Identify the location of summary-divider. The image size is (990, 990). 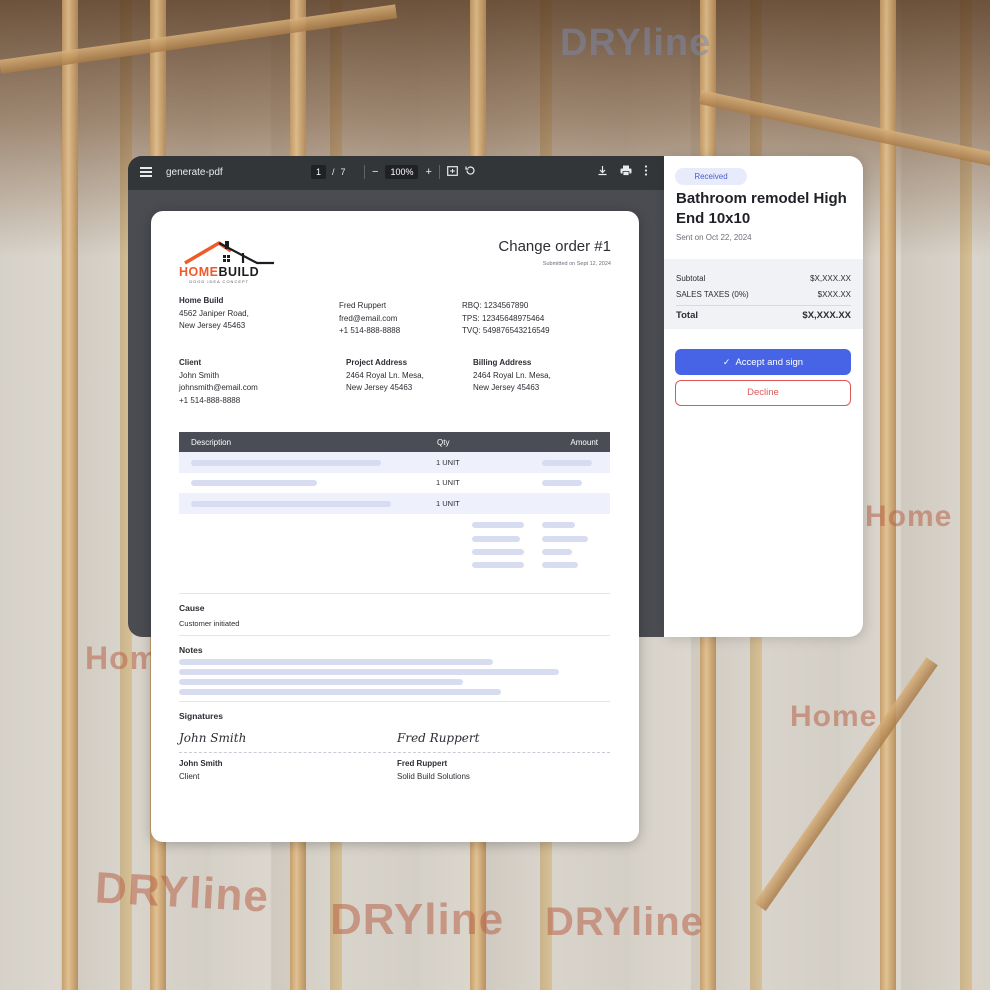
(763, 305).